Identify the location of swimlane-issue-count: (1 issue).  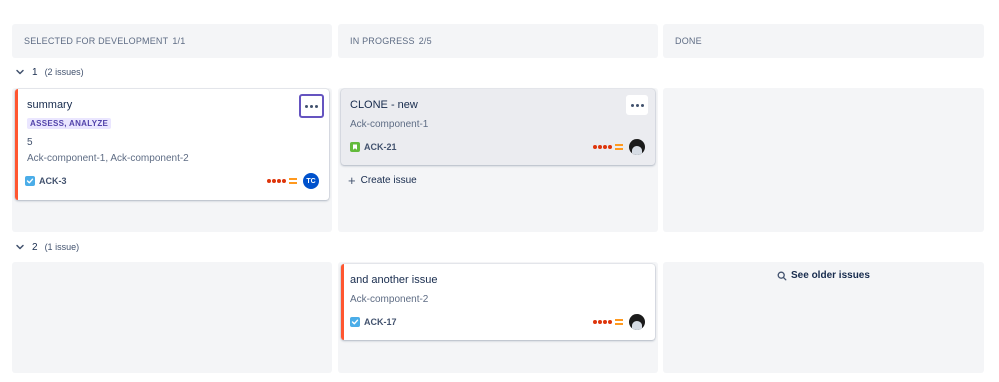
(62, 247).